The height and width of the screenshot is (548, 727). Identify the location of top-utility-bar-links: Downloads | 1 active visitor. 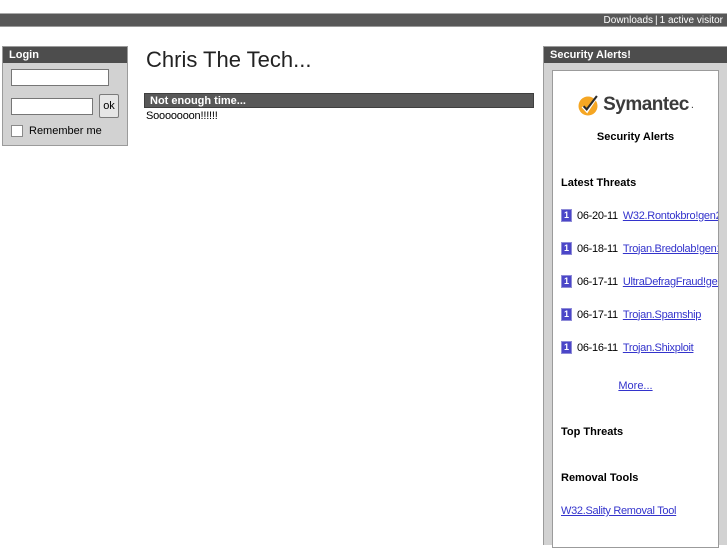
(663, 20).